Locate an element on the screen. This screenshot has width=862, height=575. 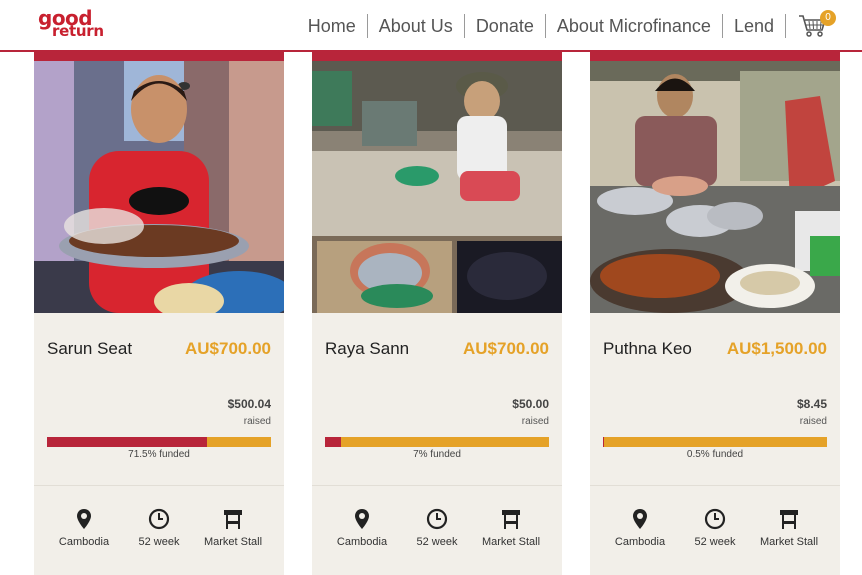
funded-percent: 7% funded is located at coordinates (437, 454).